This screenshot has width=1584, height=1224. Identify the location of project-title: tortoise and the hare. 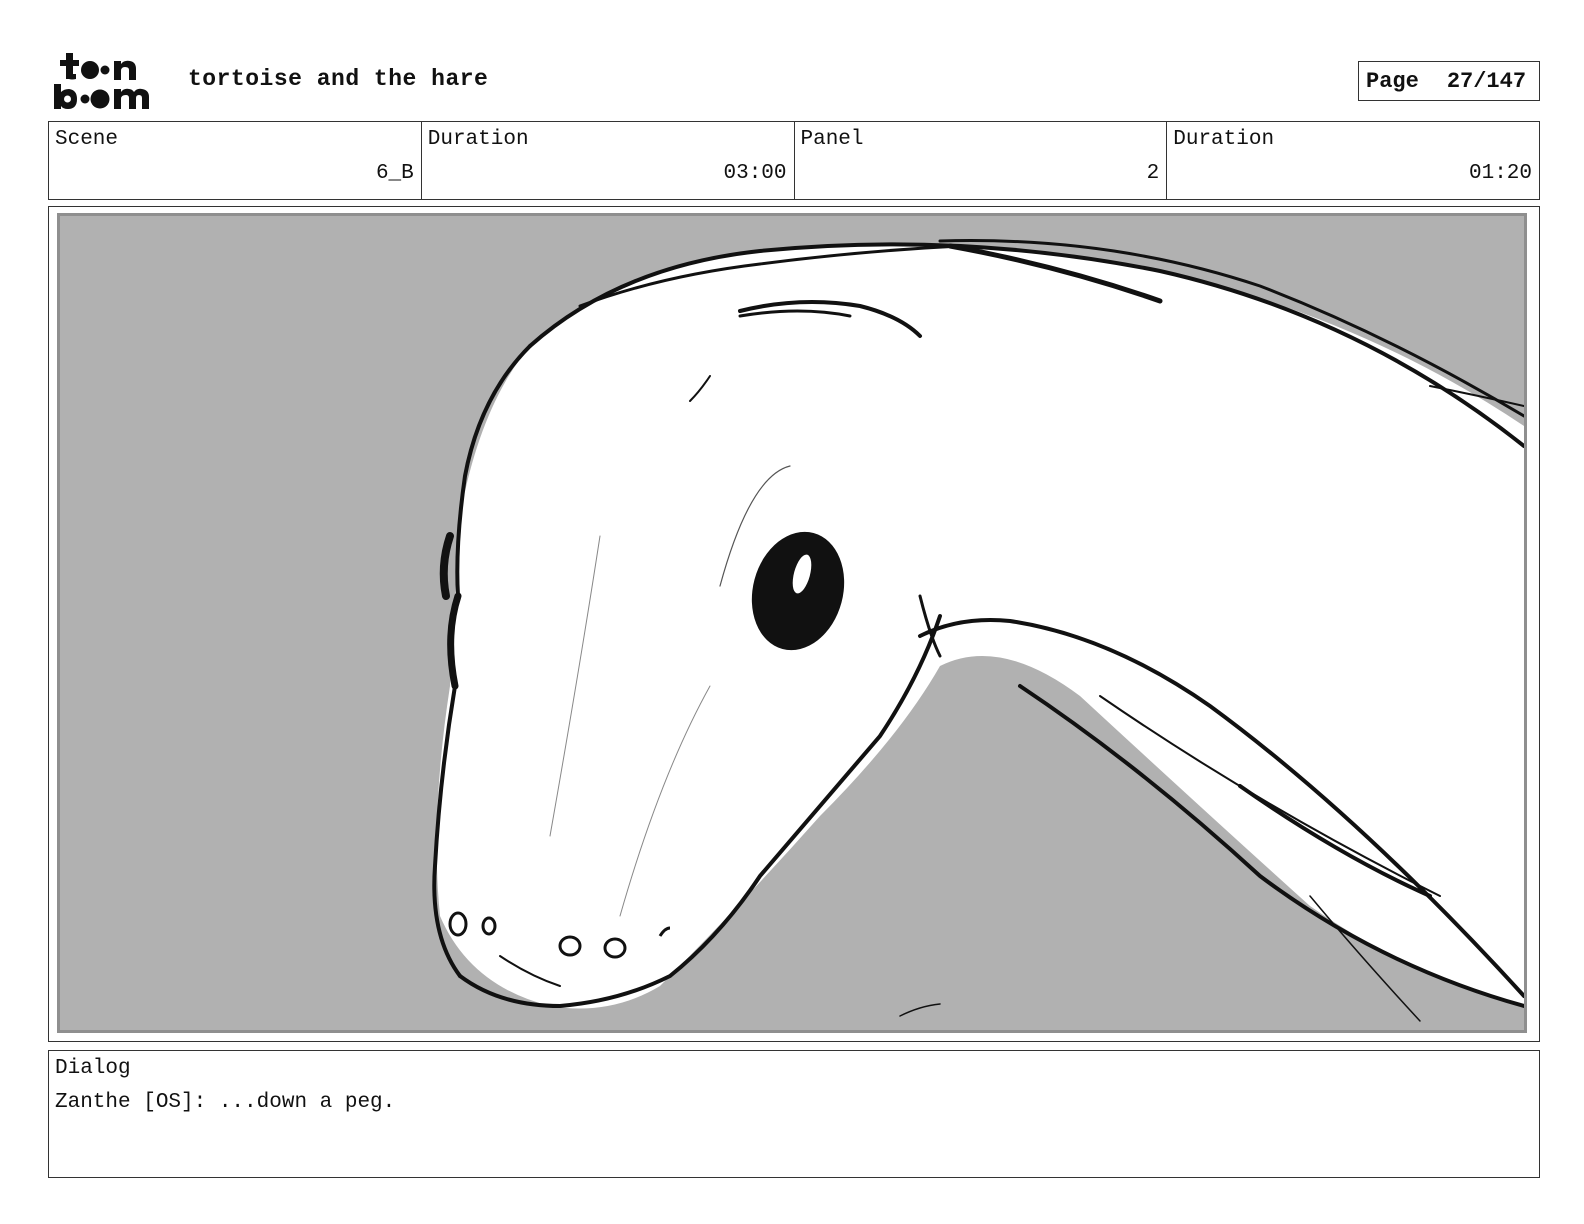
(338, 79).